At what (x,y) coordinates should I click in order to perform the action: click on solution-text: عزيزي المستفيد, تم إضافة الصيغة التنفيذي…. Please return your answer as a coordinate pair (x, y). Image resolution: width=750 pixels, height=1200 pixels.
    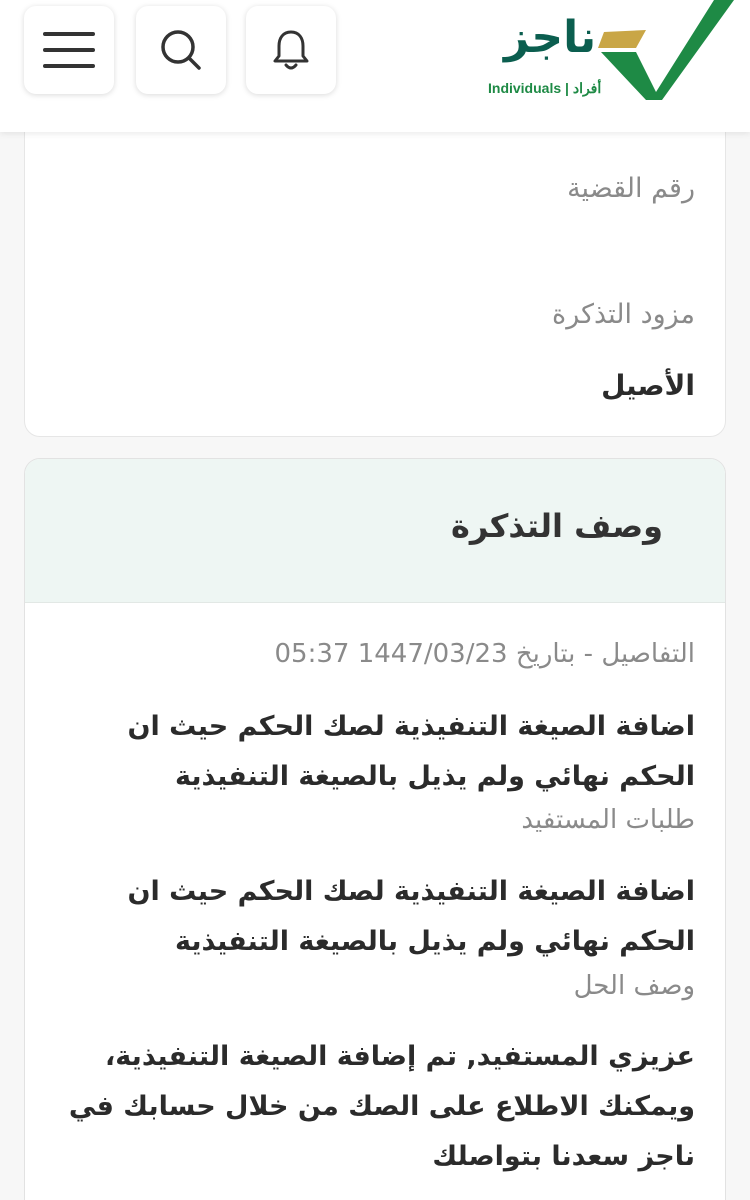
    Looking at the image, I should click on (381, 1106).